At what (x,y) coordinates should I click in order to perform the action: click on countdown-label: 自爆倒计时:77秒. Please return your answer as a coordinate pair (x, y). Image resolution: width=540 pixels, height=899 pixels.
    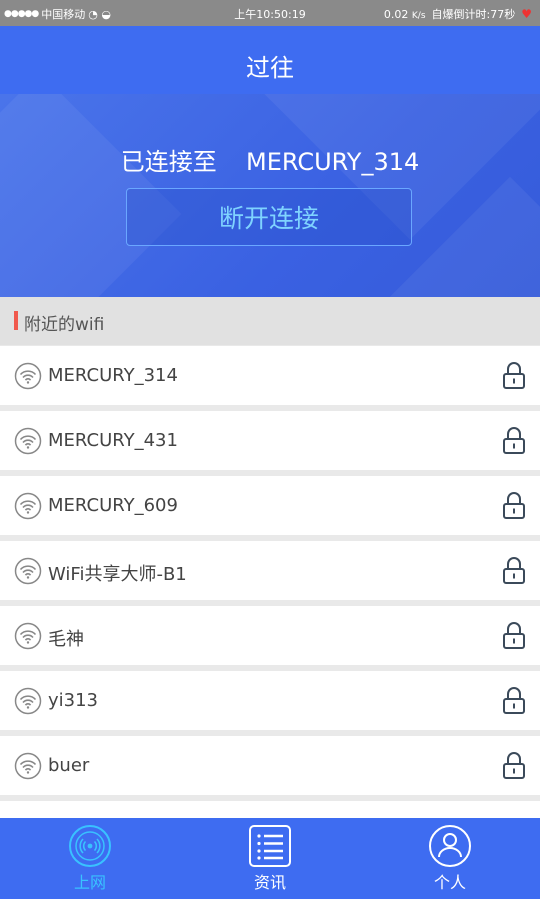
    Looking at the image, I should click on (473, 14).